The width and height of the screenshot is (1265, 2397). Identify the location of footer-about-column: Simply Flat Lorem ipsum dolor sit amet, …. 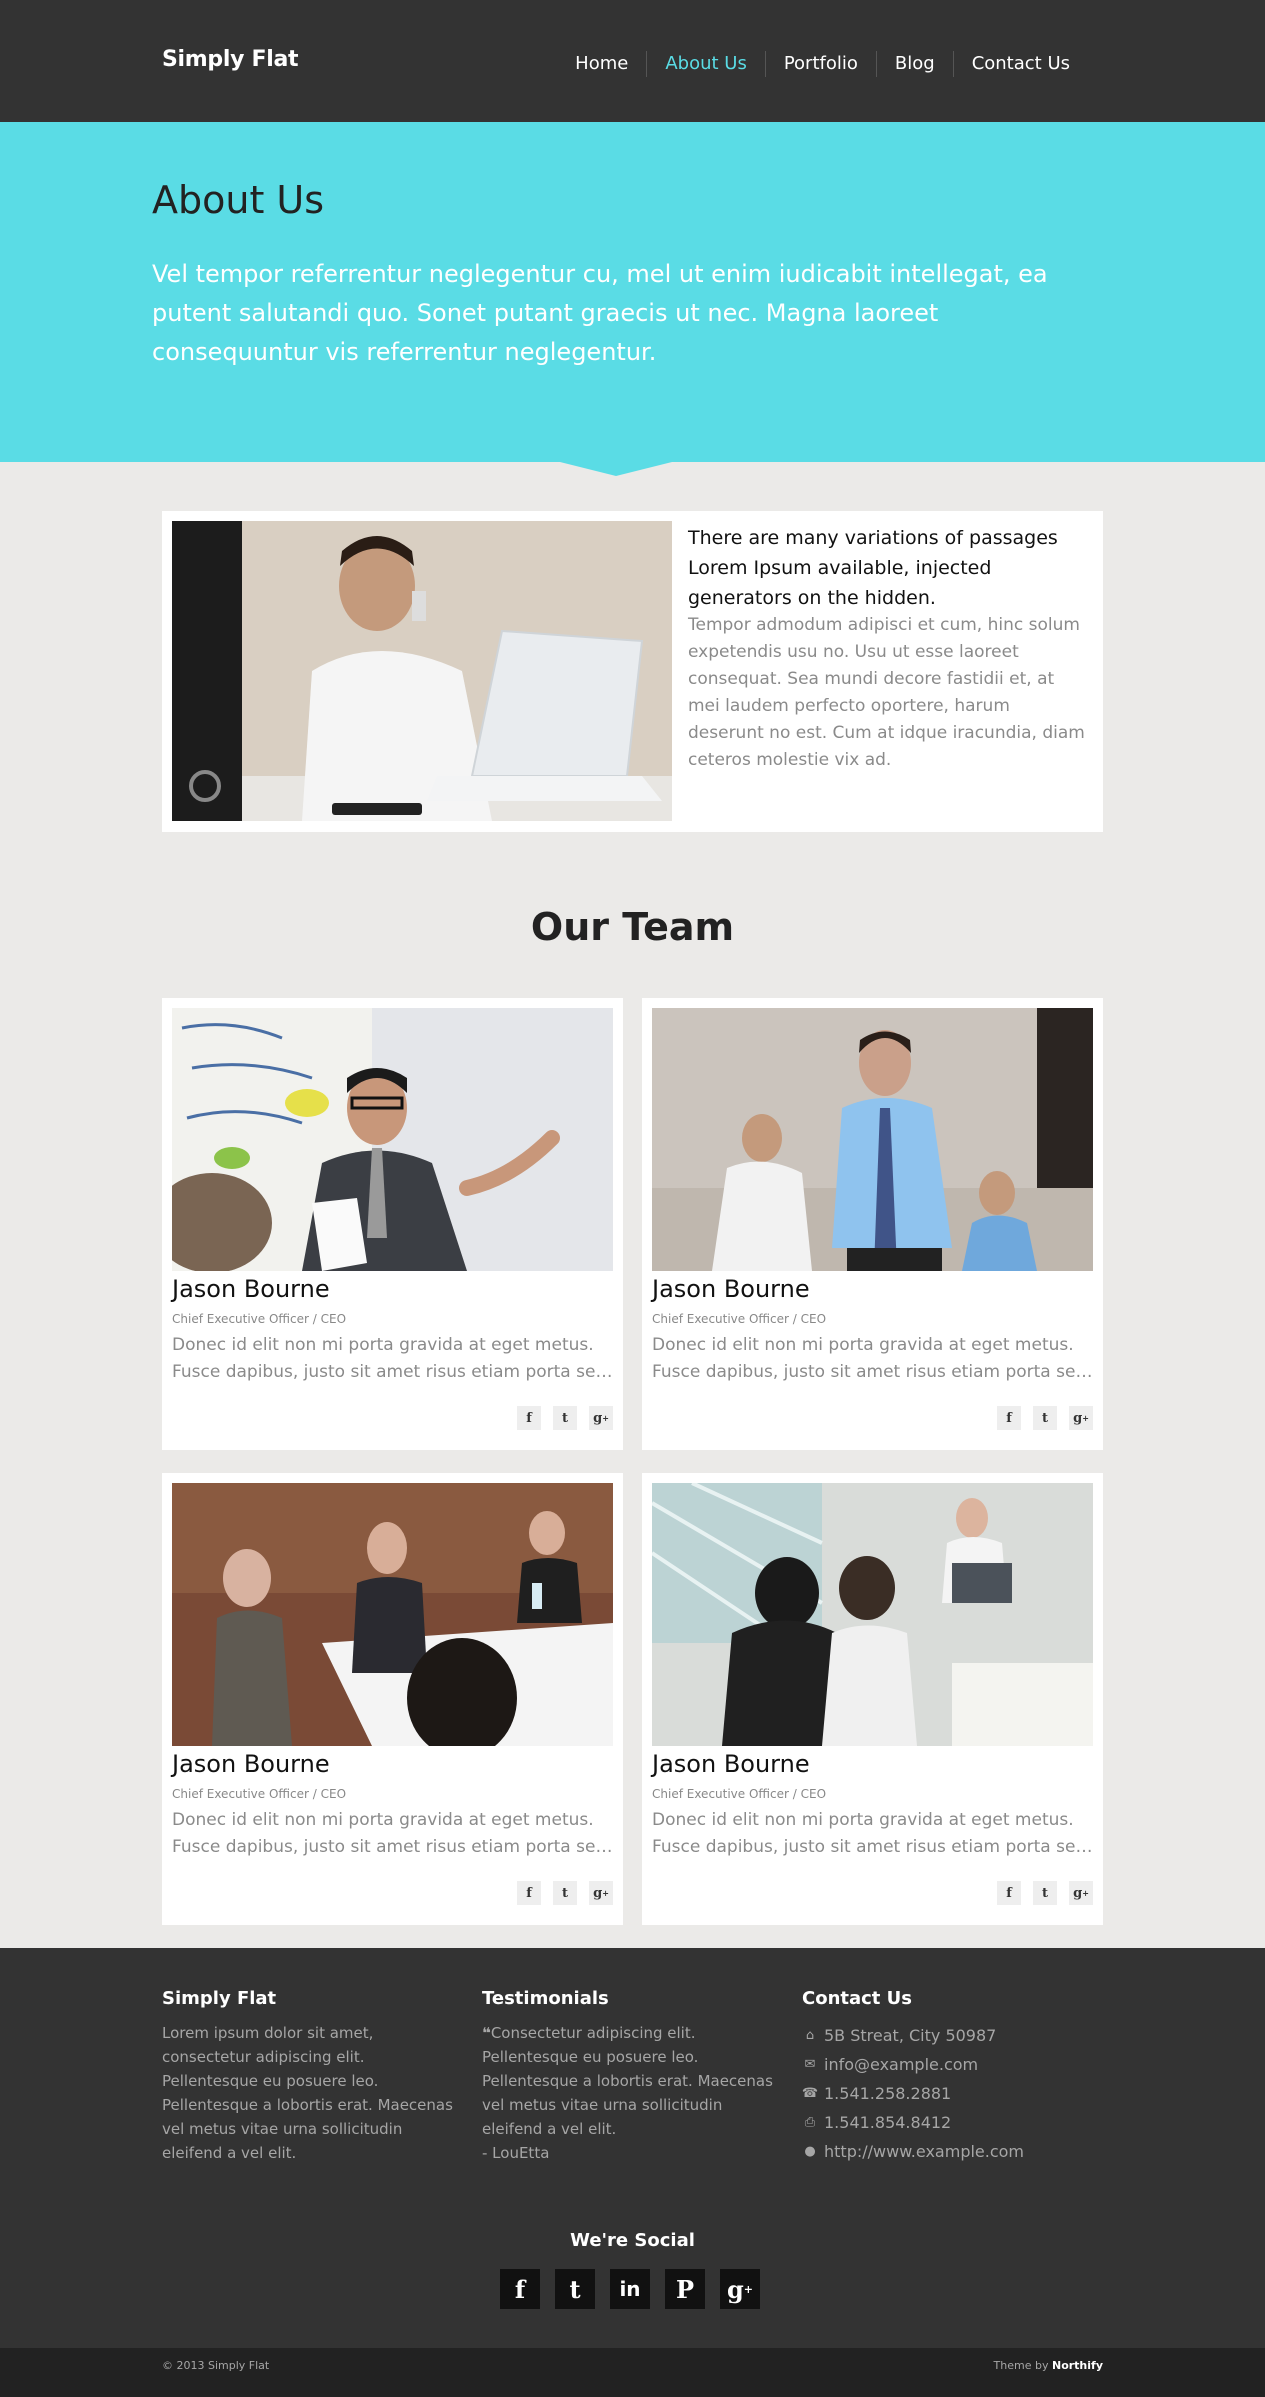
(312, 2076).